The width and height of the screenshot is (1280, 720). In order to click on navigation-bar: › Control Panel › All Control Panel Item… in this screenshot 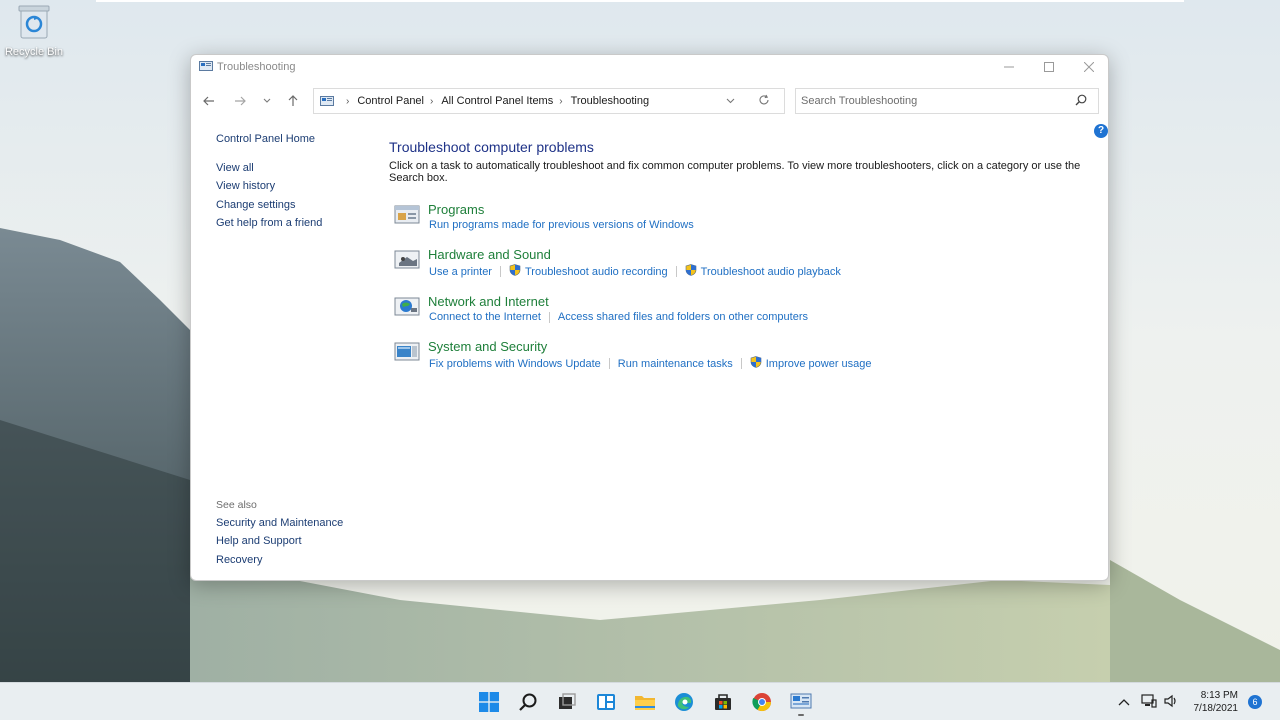, I will do `click(649, 101)`.